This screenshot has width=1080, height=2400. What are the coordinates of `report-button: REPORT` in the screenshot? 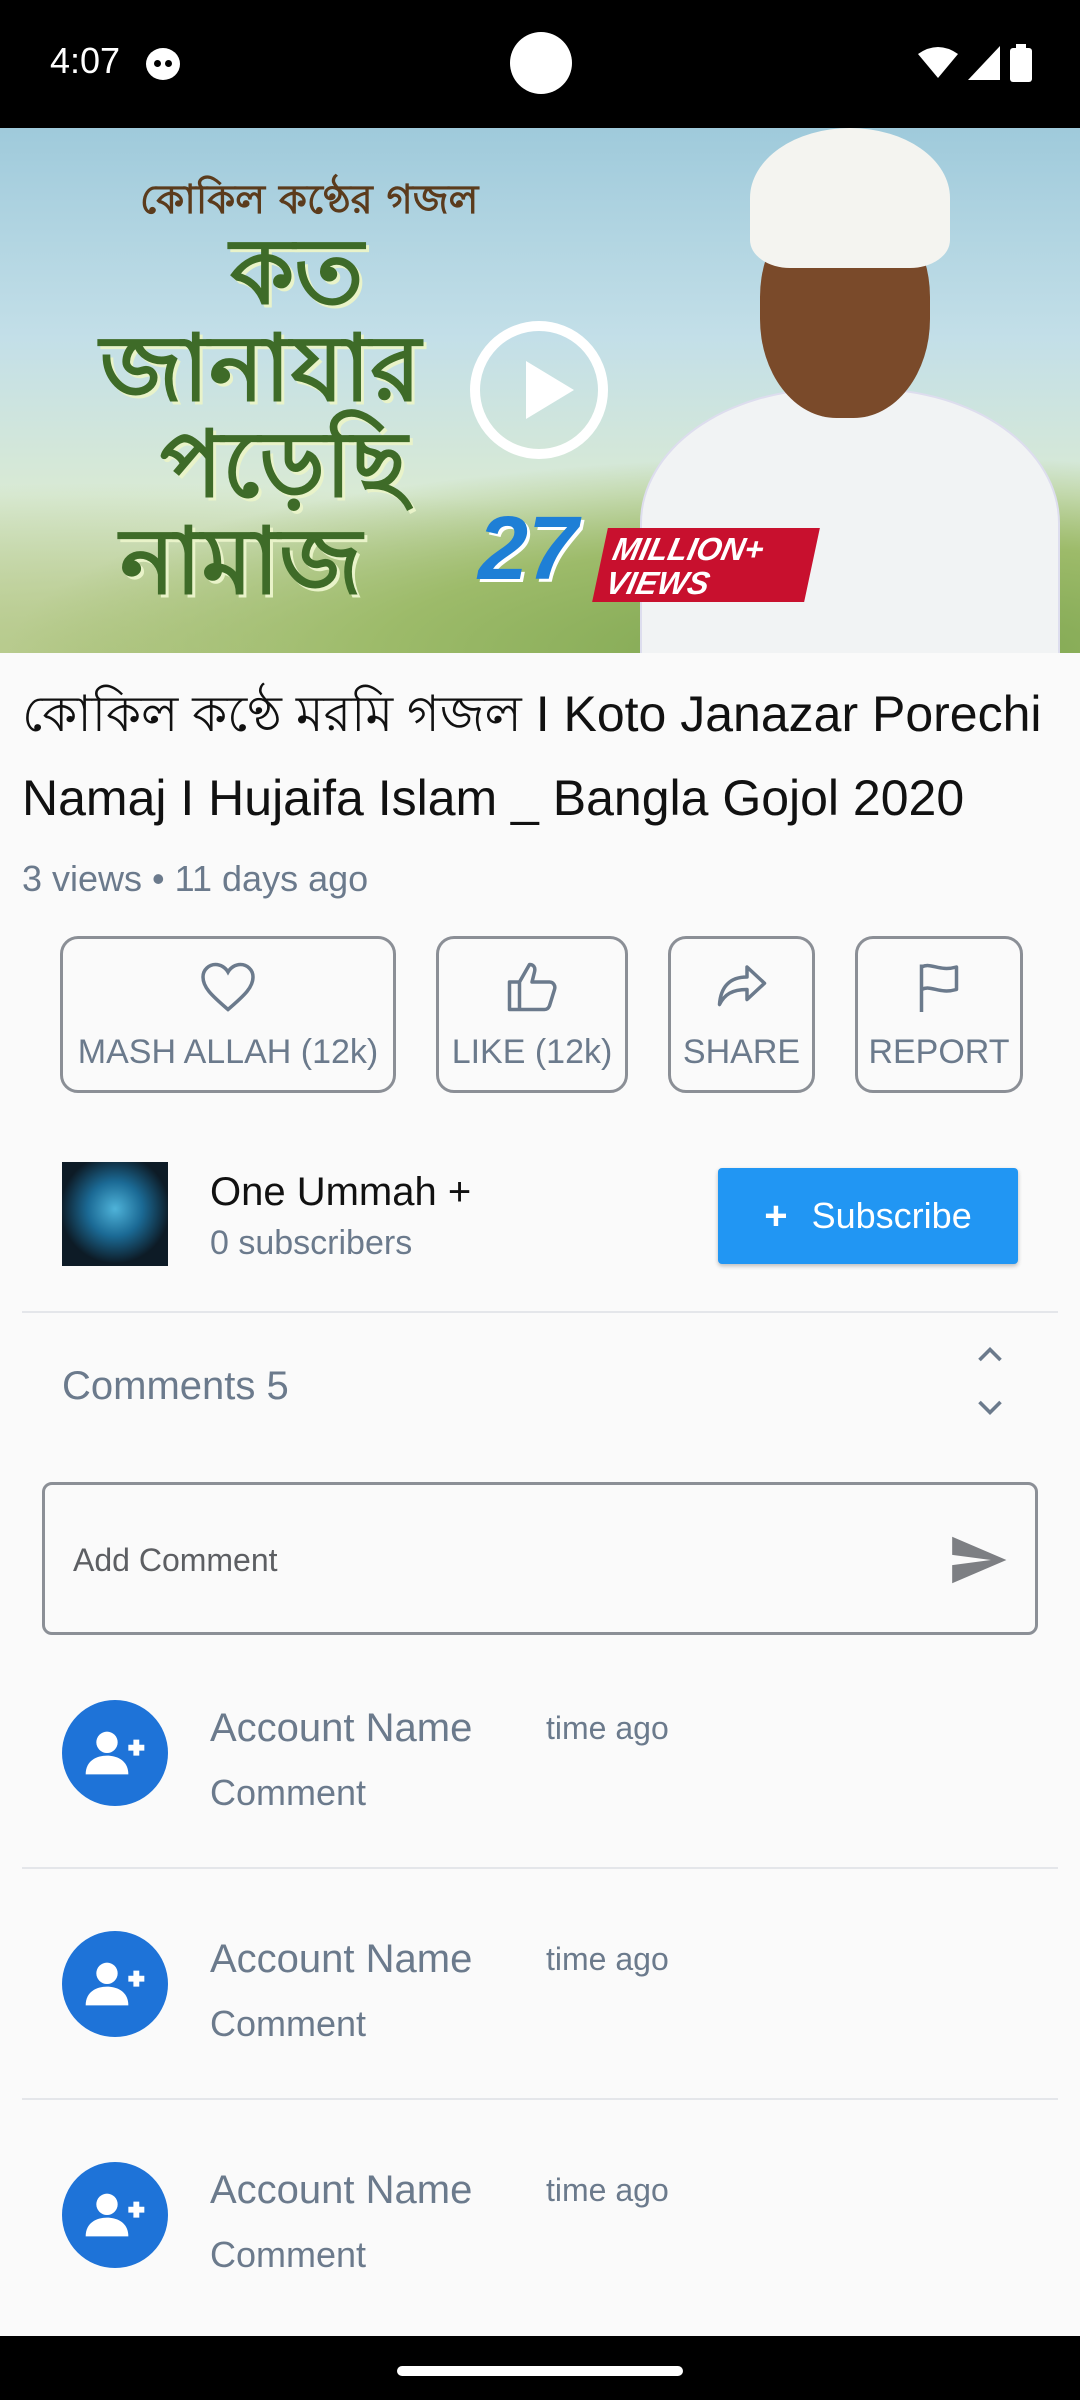 It's located at (939, 1014).